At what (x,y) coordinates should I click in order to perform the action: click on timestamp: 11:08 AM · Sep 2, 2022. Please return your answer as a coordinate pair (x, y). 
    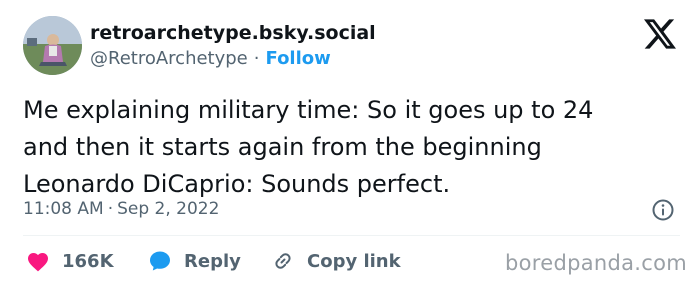
    Looking at the image, I should click on (121, 209).